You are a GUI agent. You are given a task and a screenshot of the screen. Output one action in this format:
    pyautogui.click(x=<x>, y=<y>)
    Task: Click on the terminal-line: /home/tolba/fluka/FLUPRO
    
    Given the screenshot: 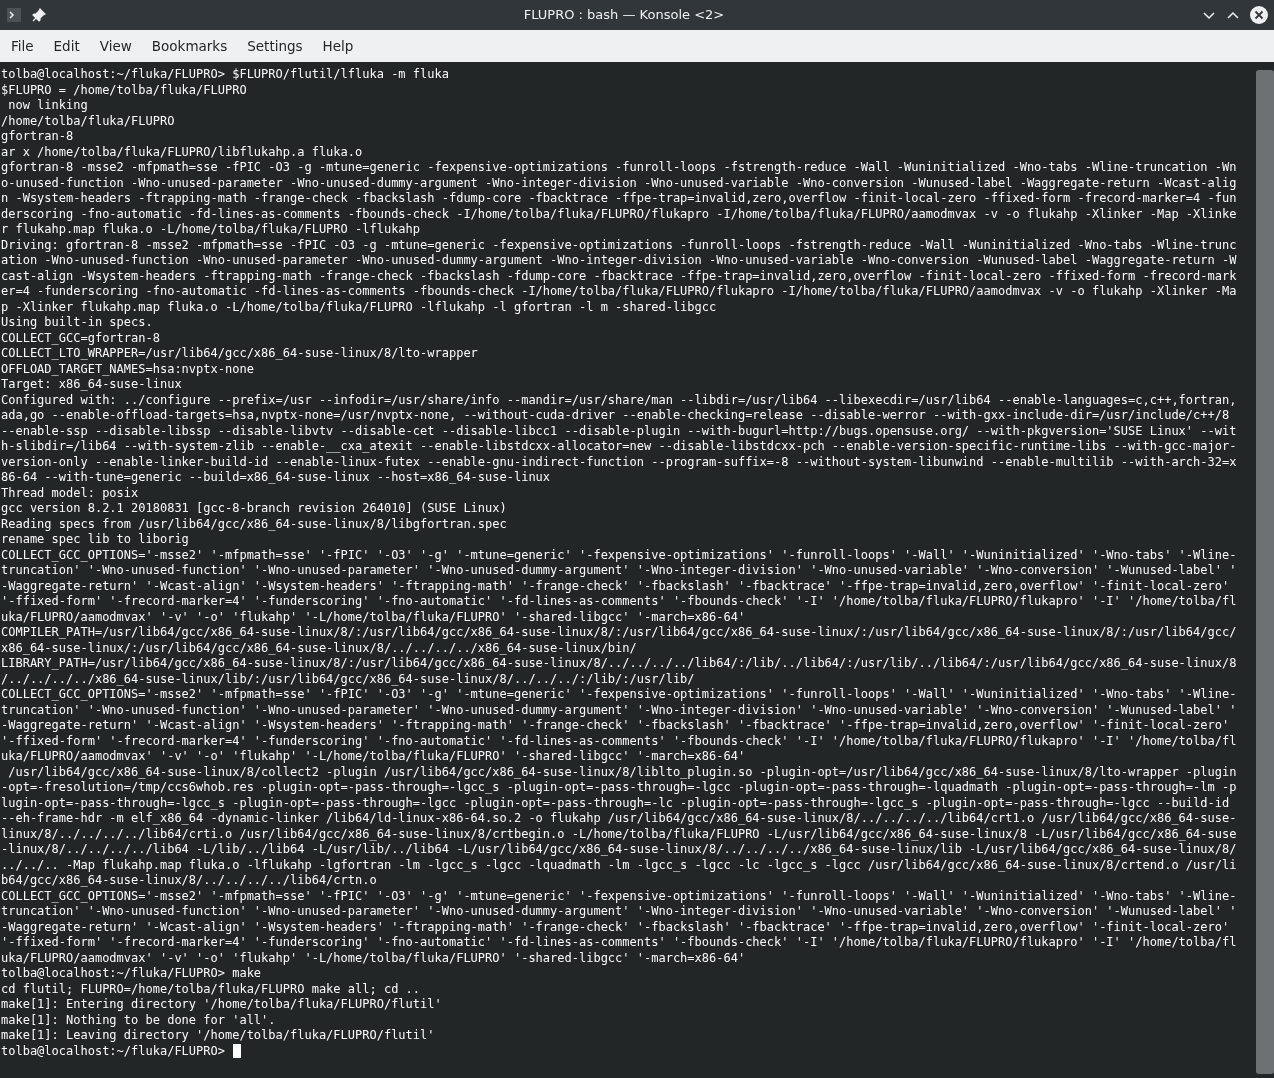 What is the action you would take?
    pyautogui.click(x=88, y=121)
    